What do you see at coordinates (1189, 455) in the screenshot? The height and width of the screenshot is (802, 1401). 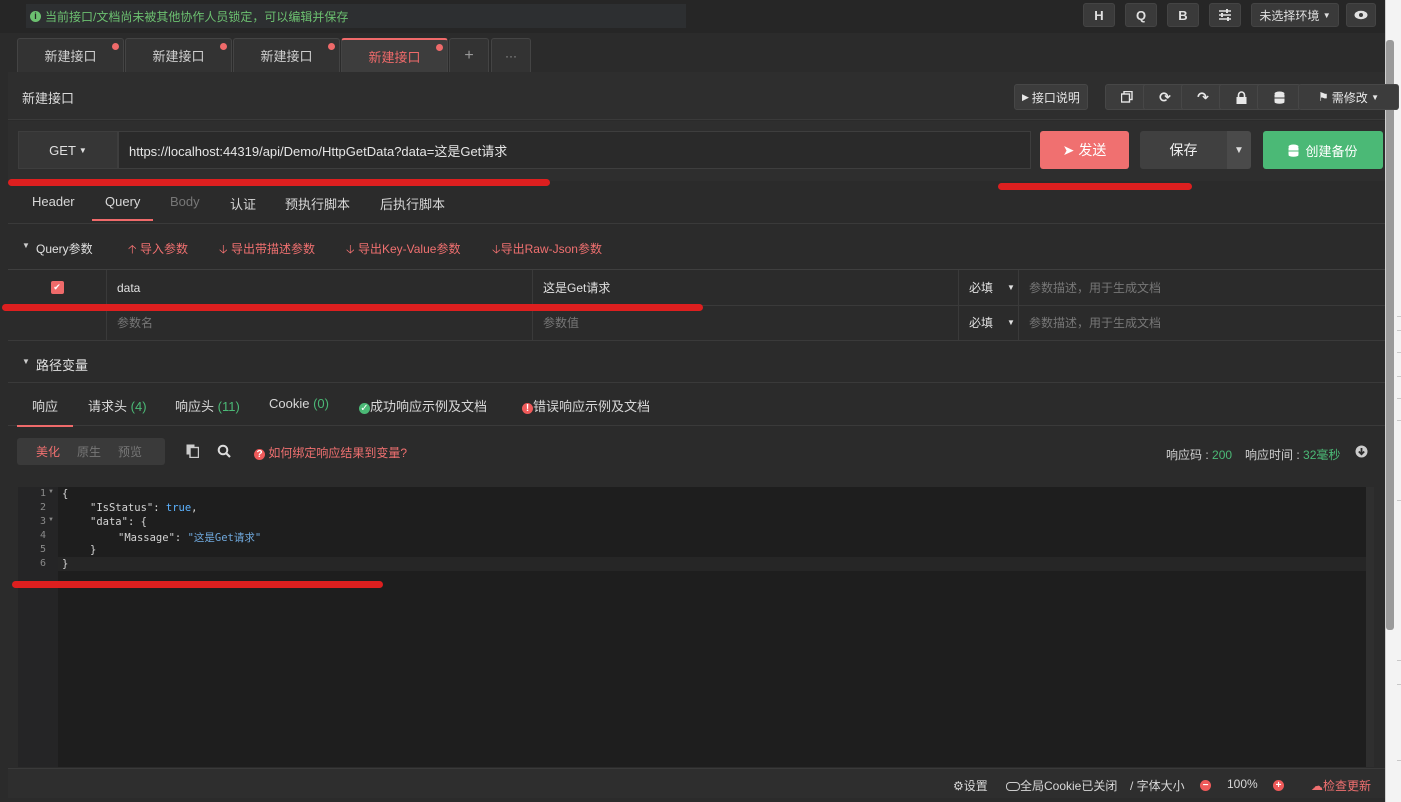 I see `response-code-label: 响应码 :` at bounding box center [1189, 455].